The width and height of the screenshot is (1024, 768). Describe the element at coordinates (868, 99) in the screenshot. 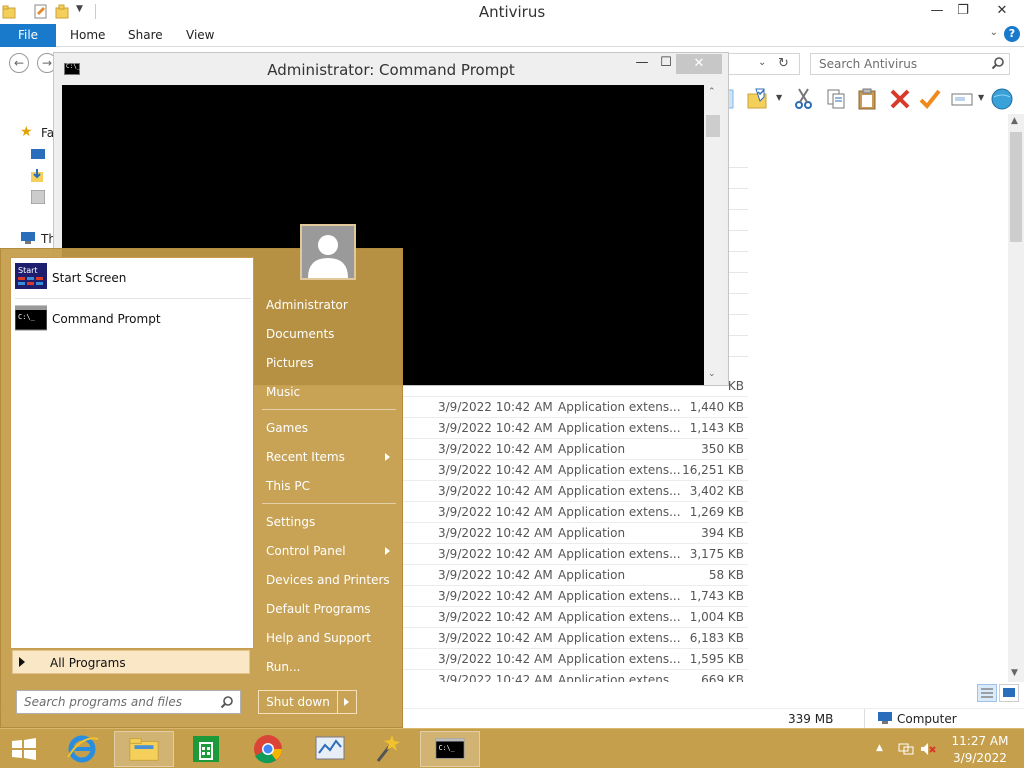

I see `paste-icon` at that location.